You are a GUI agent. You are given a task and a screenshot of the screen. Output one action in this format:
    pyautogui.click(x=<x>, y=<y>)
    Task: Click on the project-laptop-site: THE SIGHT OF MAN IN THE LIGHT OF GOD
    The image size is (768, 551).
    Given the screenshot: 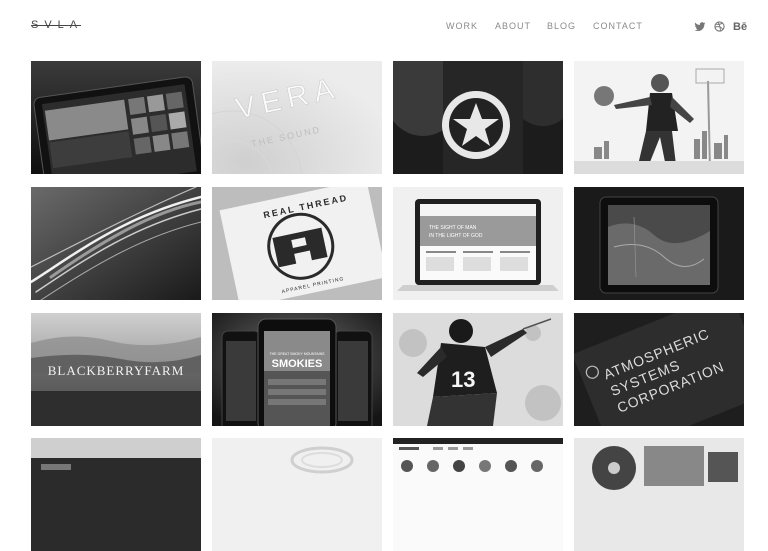 What is the action you would take?
    pyautogui.click(x=478, y=243)
    